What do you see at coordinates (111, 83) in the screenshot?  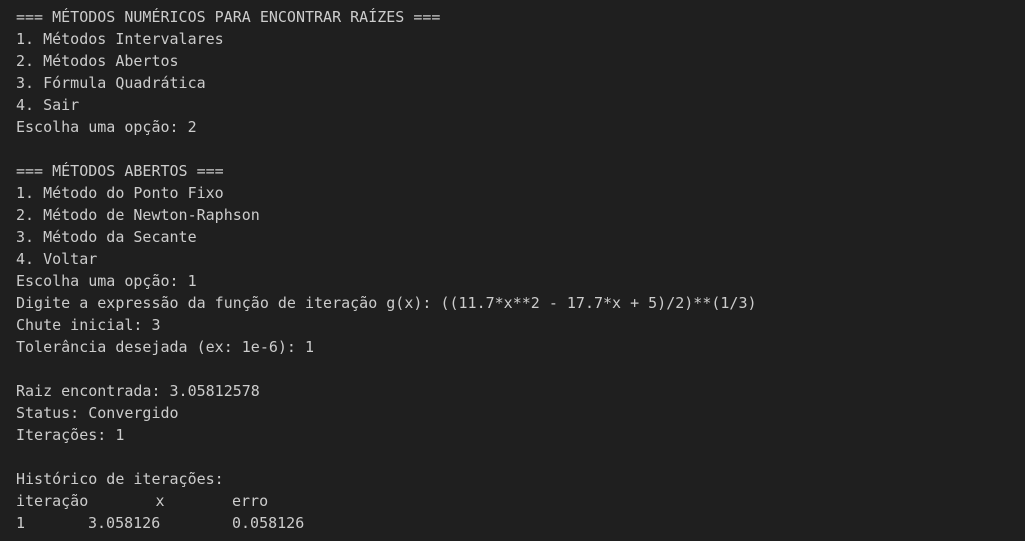 I see `main-menu-option-3: 3. Fórmula Quadrática` at bounding box center [111, 83].